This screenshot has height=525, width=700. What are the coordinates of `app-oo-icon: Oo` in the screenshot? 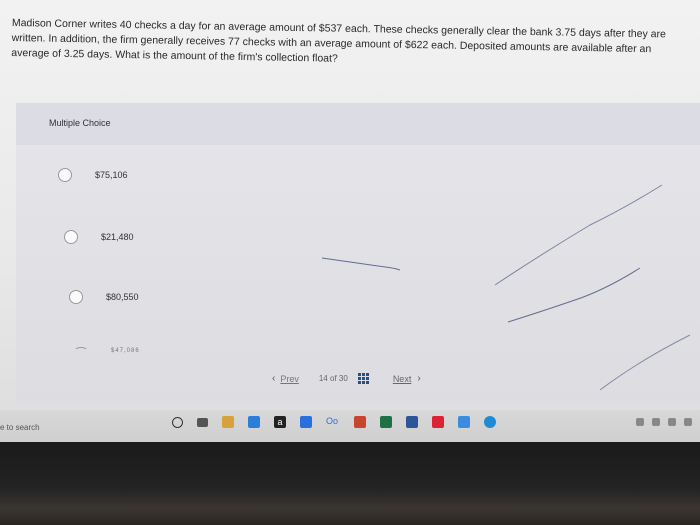 It's located at (333, 422).